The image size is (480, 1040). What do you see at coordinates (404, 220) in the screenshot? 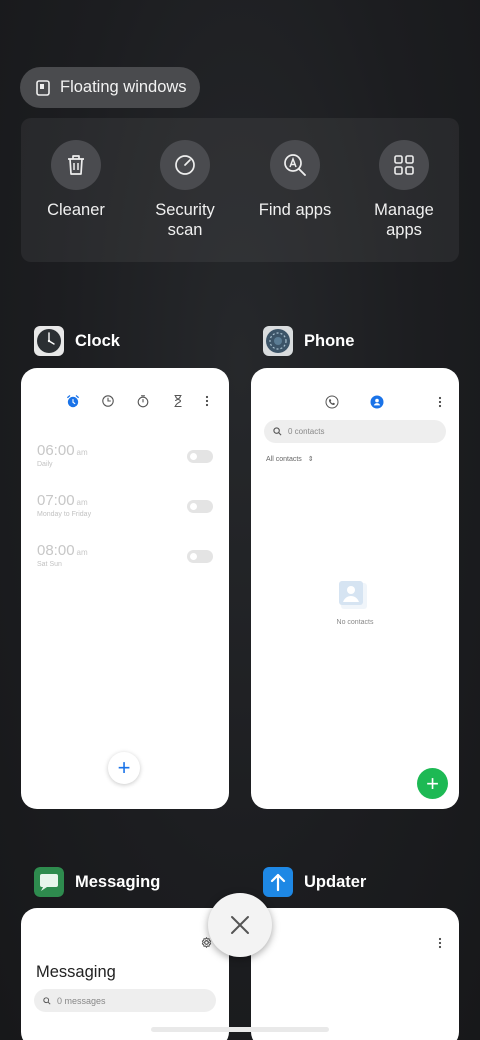
I see `manage-apps-label: Manage apps` at bounding box center [404, 220].